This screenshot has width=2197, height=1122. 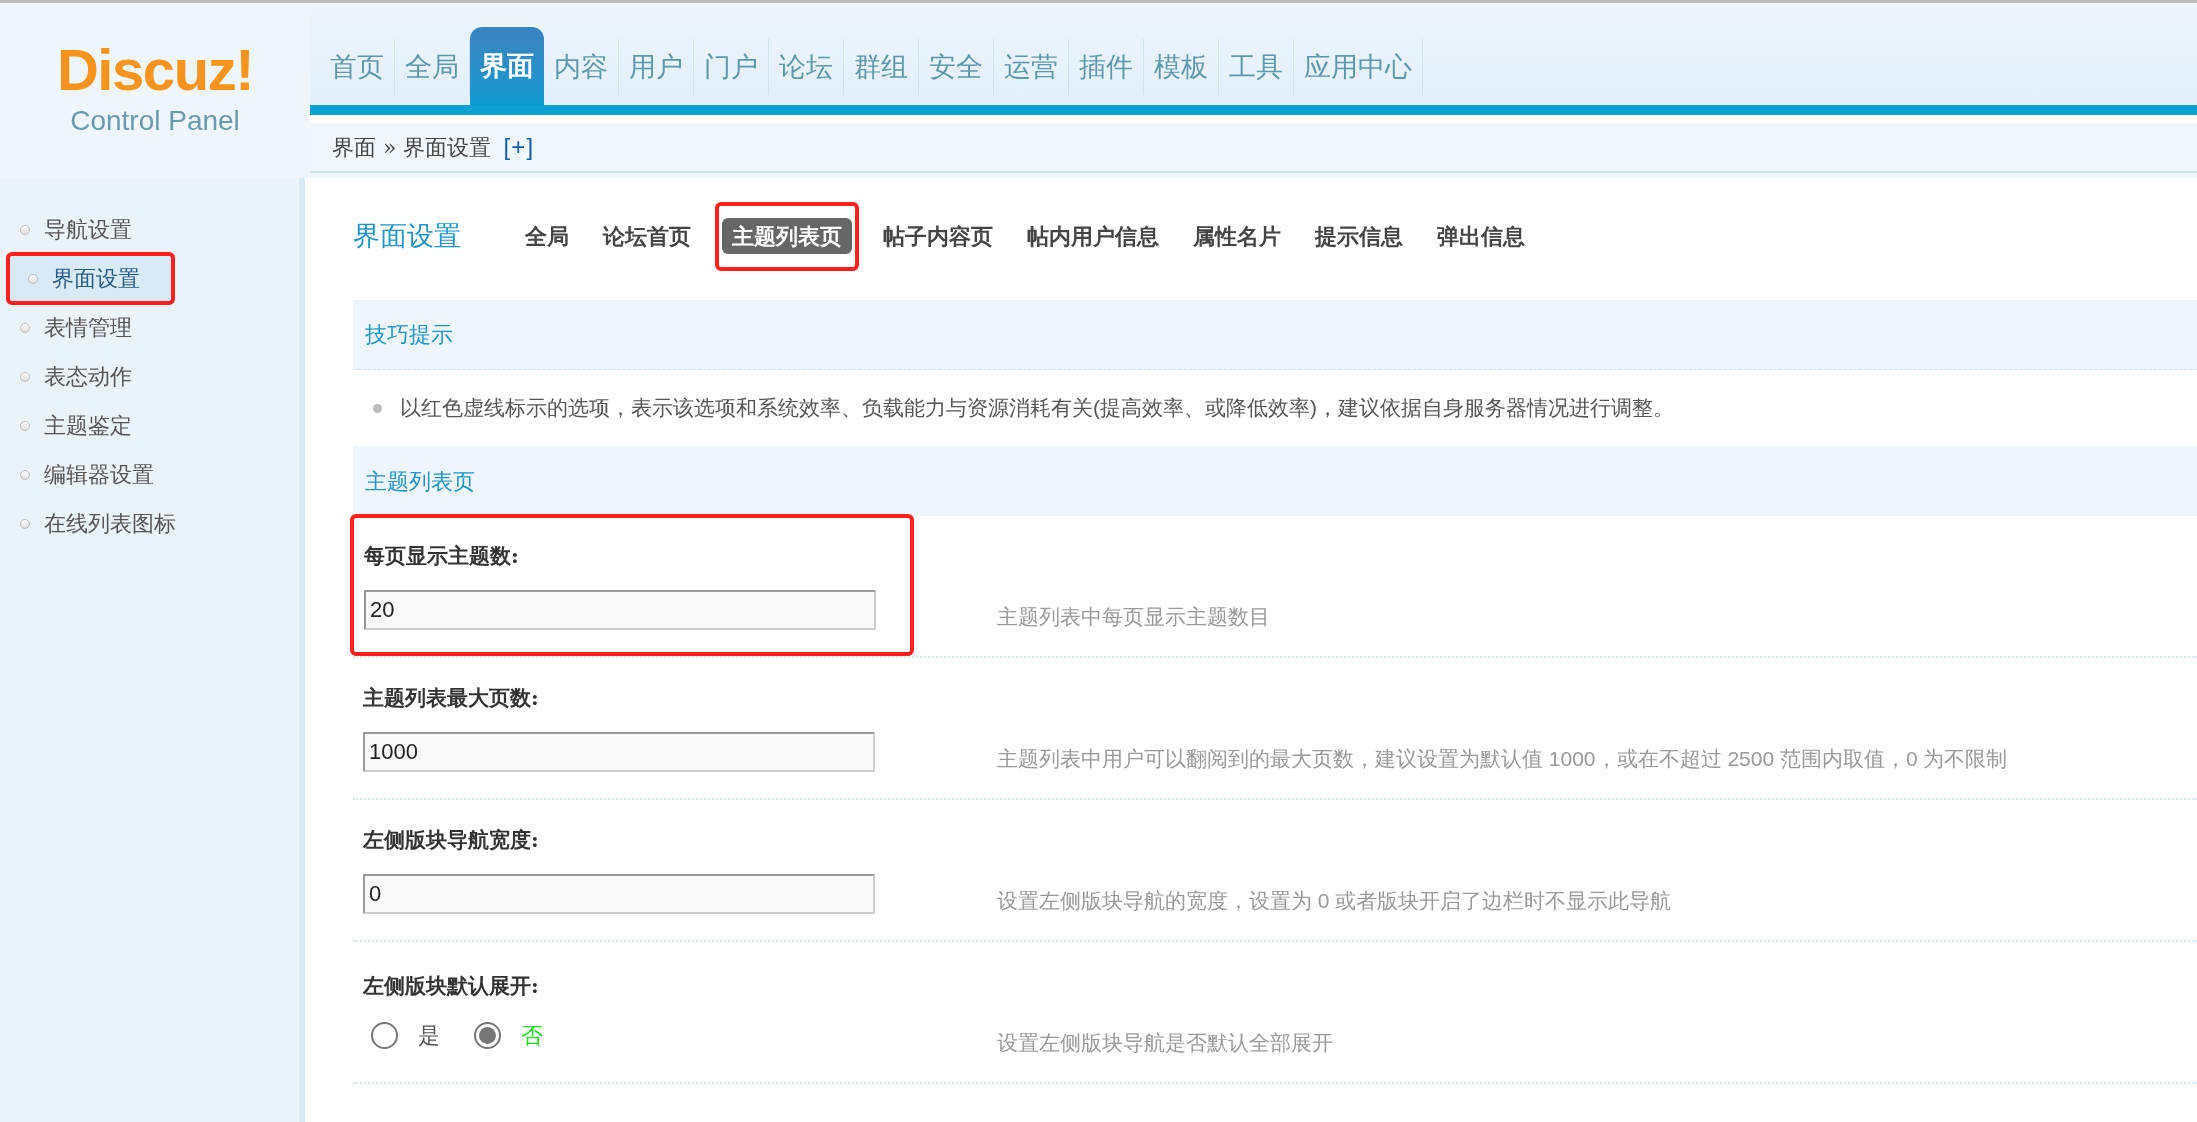 What do you see at coordinates (407, 235) in the screenshot?
I see `page-title: 界面设置` at bounding box center [407, 235].